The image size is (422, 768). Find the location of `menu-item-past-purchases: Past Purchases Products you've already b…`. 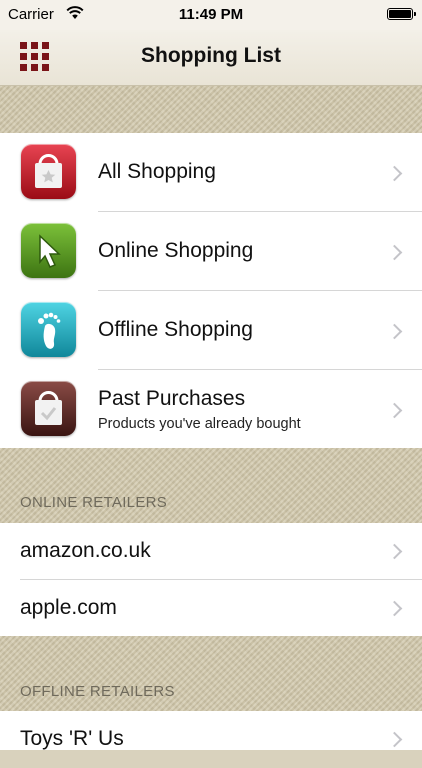

menu-item-past-purchases: Past Purchases Products you've already b… is located at coordinates (211, 409).